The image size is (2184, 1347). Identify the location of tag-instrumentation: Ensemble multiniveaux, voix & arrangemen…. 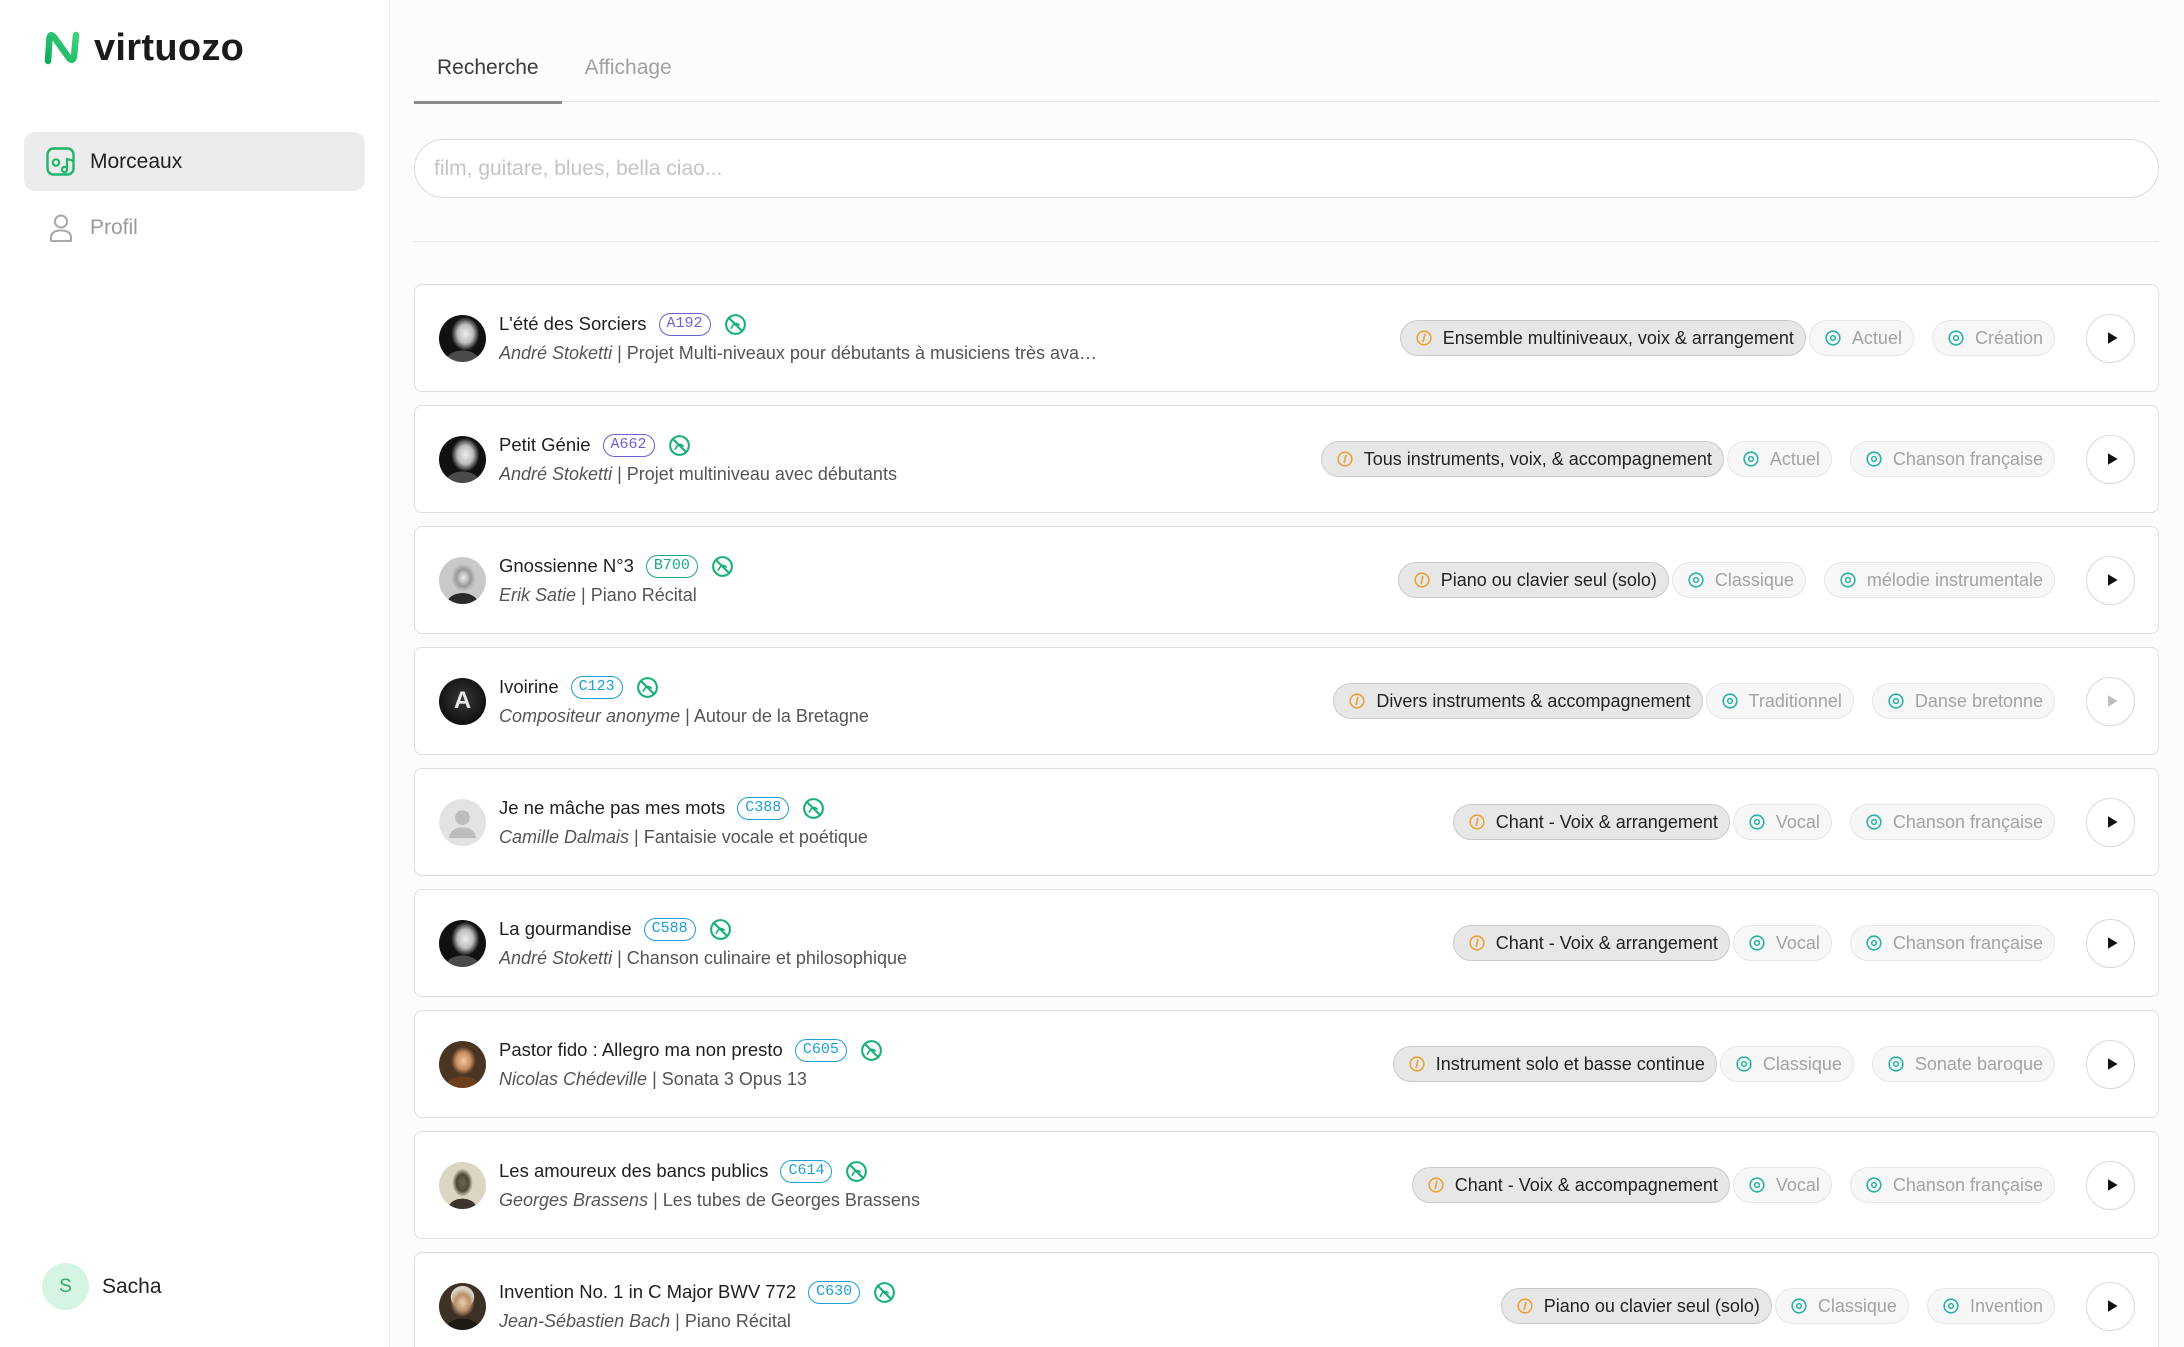
(1602, 338).